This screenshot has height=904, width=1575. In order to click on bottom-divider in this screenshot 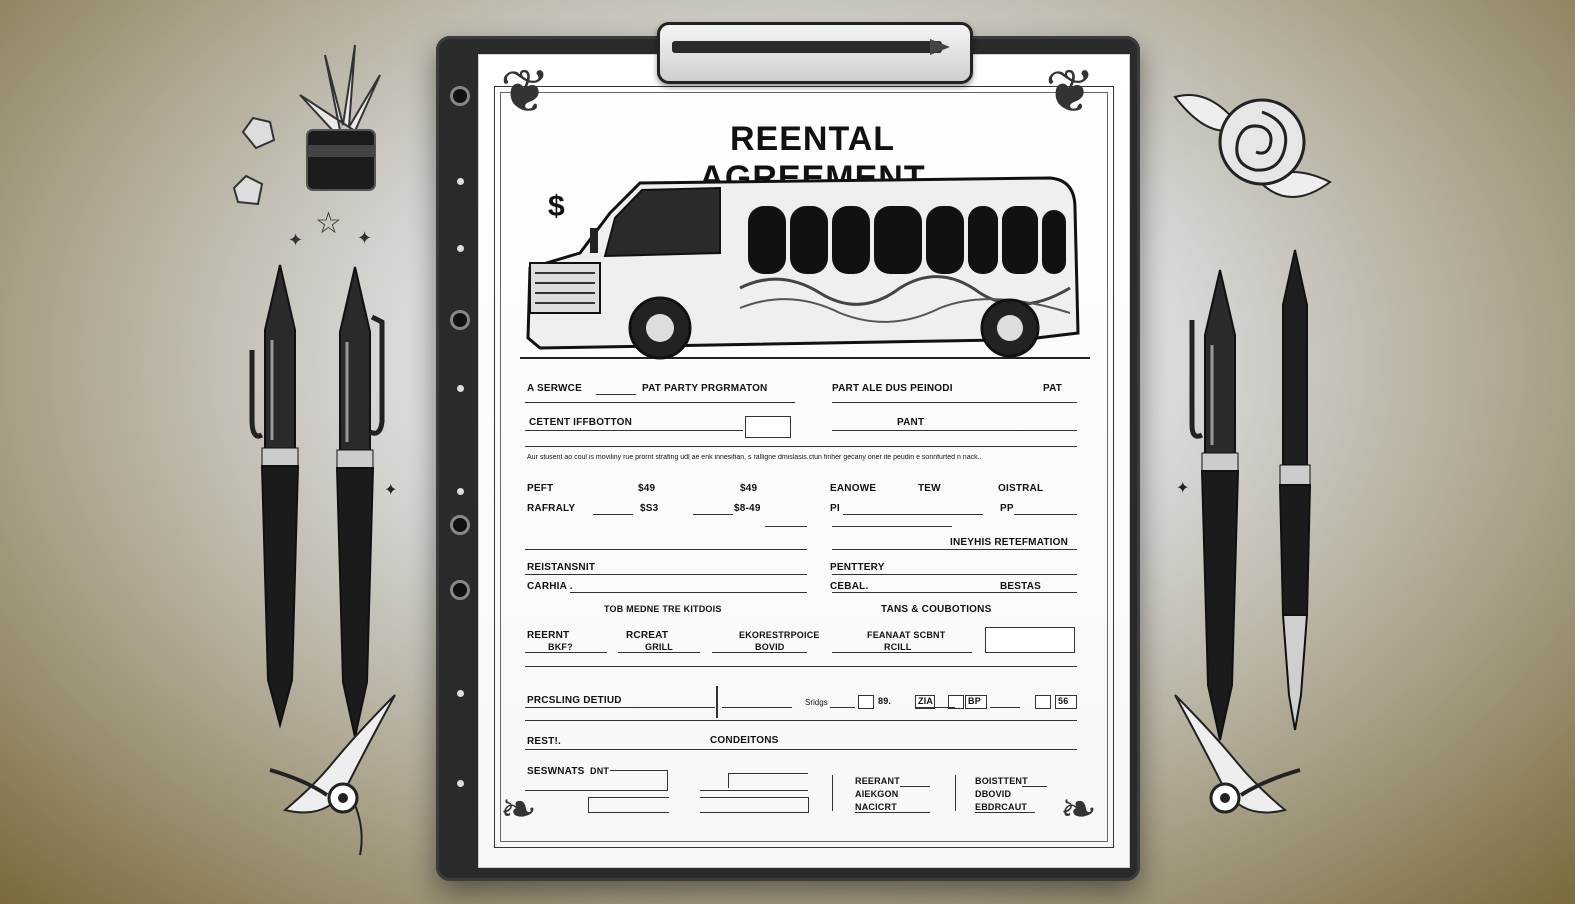, I will do `click(955, 793)`.